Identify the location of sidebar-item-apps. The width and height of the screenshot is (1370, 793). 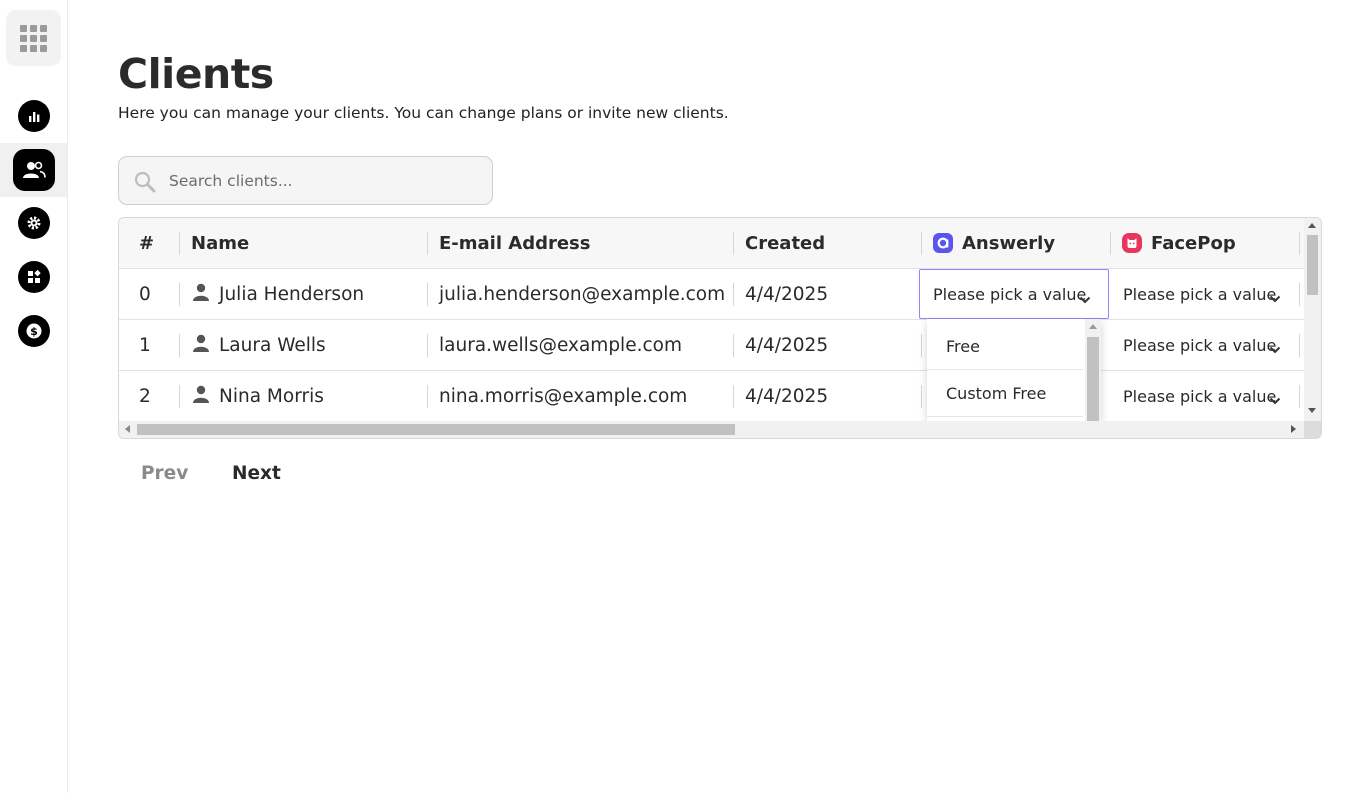
(33, 277).